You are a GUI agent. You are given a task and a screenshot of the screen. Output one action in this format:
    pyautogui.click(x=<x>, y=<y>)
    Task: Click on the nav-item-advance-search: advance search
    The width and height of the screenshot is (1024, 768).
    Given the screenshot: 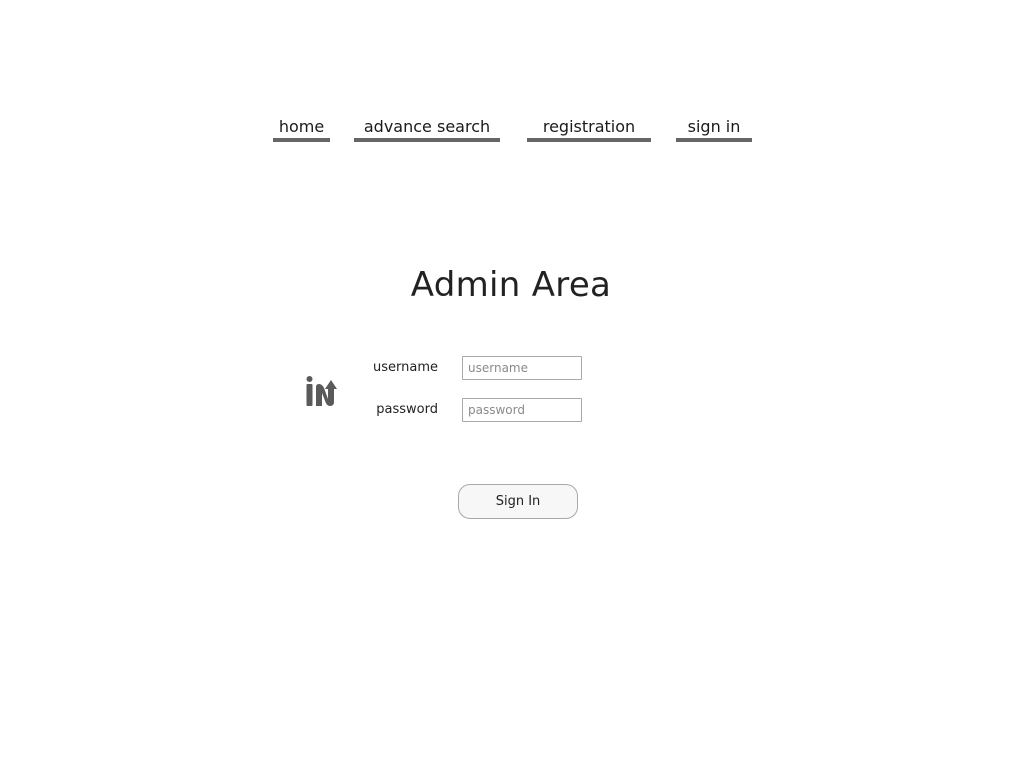 What is the action you would take?
    pyautogui.click(x=427, y=129)
    